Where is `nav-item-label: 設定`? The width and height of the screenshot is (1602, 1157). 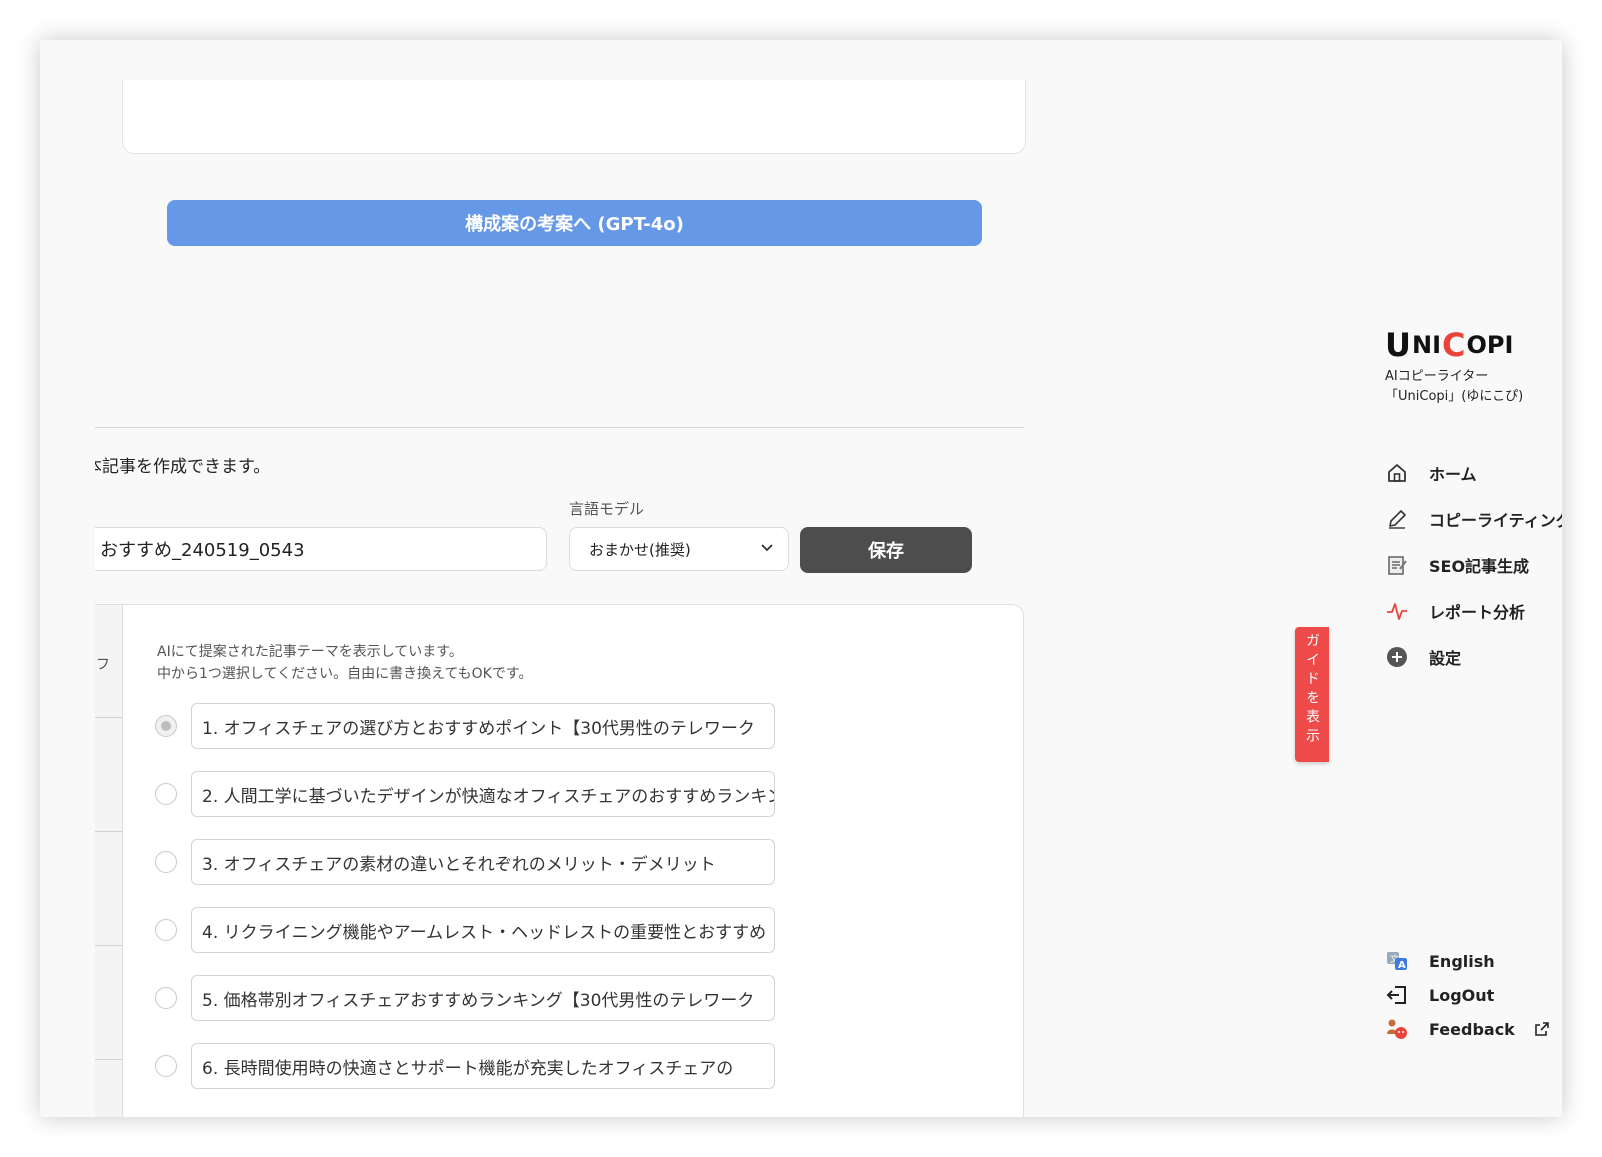
nav-item-label: 設定 is located at coordinates (1445, 658).